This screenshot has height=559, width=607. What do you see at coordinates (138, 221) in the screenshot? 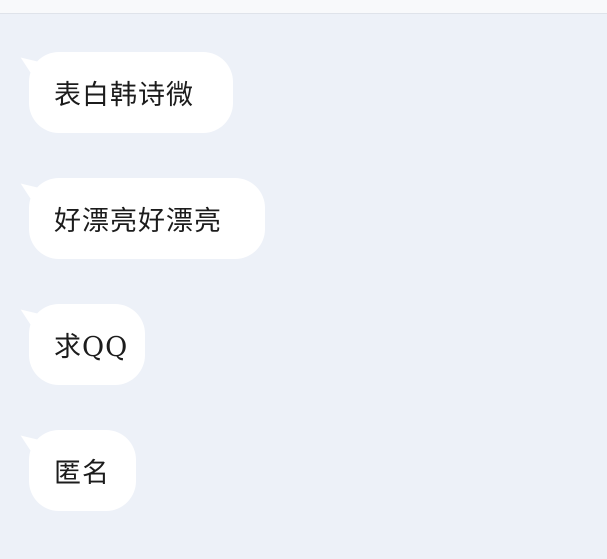
I see `message-text: 好漂亮好漂亮` at bounding box center [138, 221].